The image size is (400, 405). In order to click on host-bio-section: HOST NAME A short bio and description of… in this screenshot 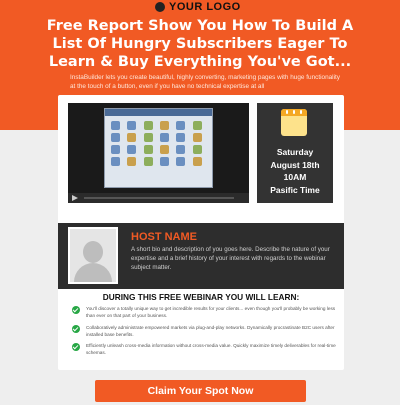, I will do `click(201, 256)`.